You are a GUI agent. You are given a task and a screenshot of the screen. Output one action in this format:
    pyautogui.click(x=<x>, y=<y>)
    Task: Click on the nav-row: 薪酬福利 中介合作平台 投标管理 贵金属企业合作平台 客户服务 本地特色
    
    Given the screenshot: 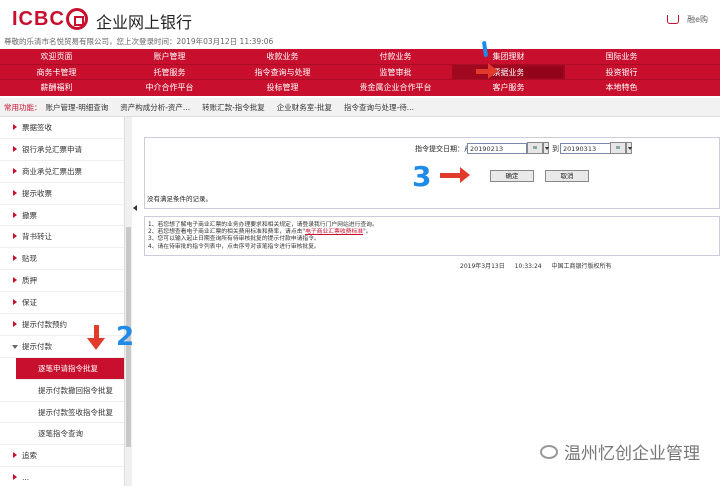 What is the action you would take?
    pyautogui.click(x=360, y=88)
    